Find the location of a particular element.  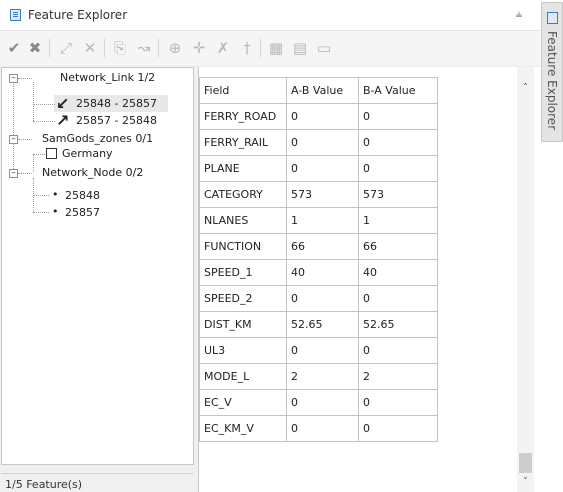

tree-group-network-node: Network_Node 0/2 is located at coordinates (92, 172).